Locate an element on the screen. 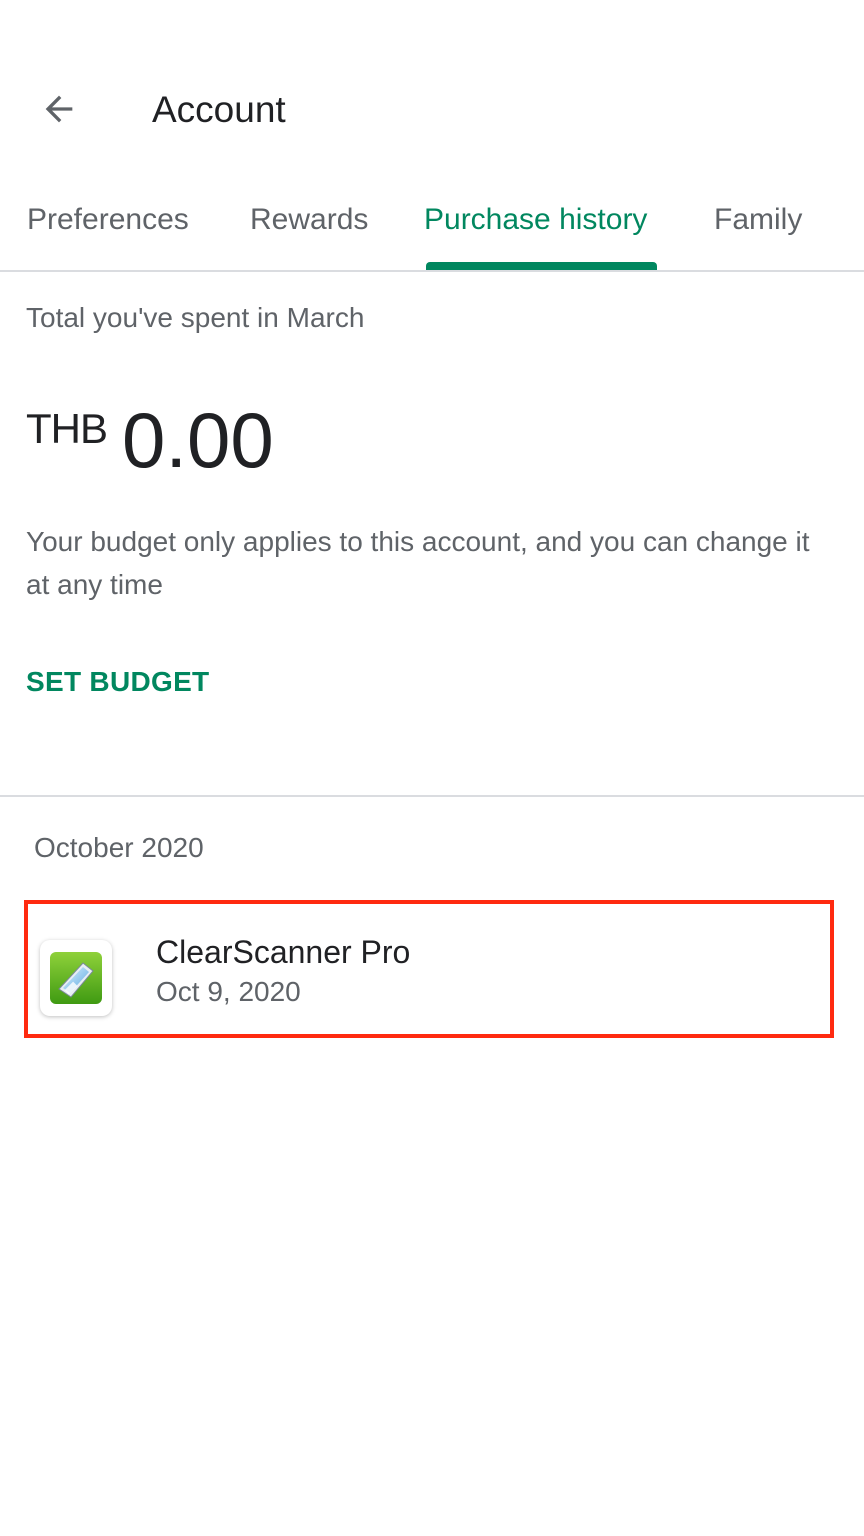  purchase-item: ClearScanner Pro Oct 9, 2020 is located at coordinates (429, 969).